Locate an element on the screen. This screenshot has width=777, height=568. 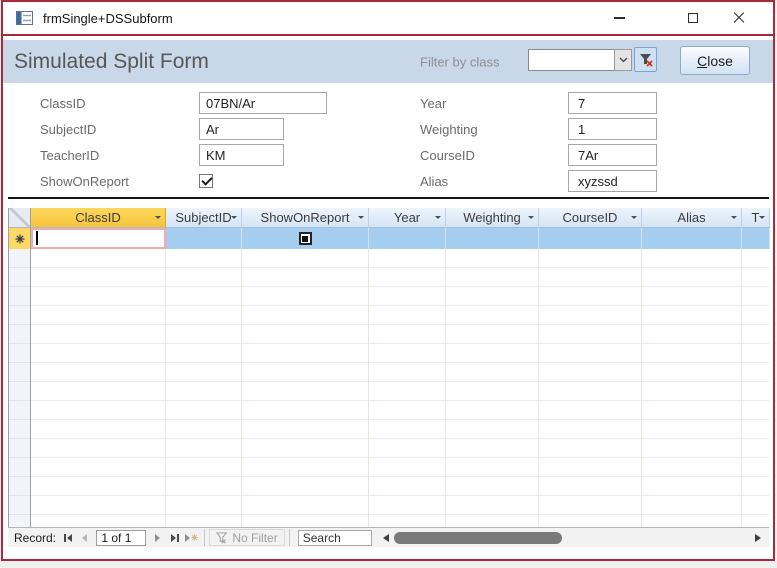
maximize-icon is located at coordinates (693, 18).